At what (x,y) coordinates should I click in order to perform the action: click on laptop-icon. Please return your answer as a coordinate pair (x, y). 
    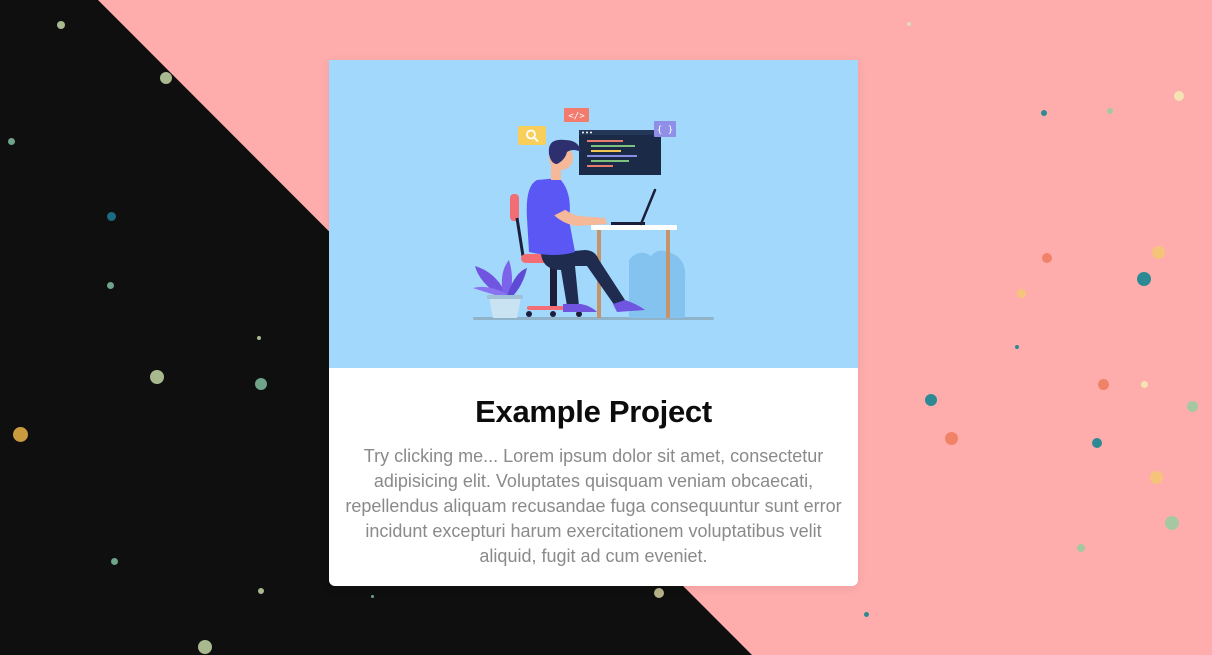
    Looking at the image, I should click on (634, 207).